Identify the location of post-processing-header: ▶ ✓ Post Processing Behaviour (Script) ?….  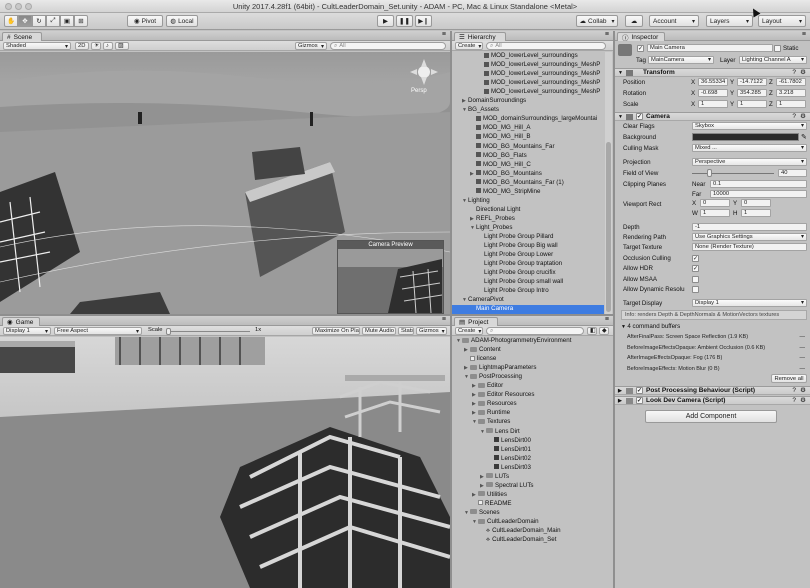
(712, 390).